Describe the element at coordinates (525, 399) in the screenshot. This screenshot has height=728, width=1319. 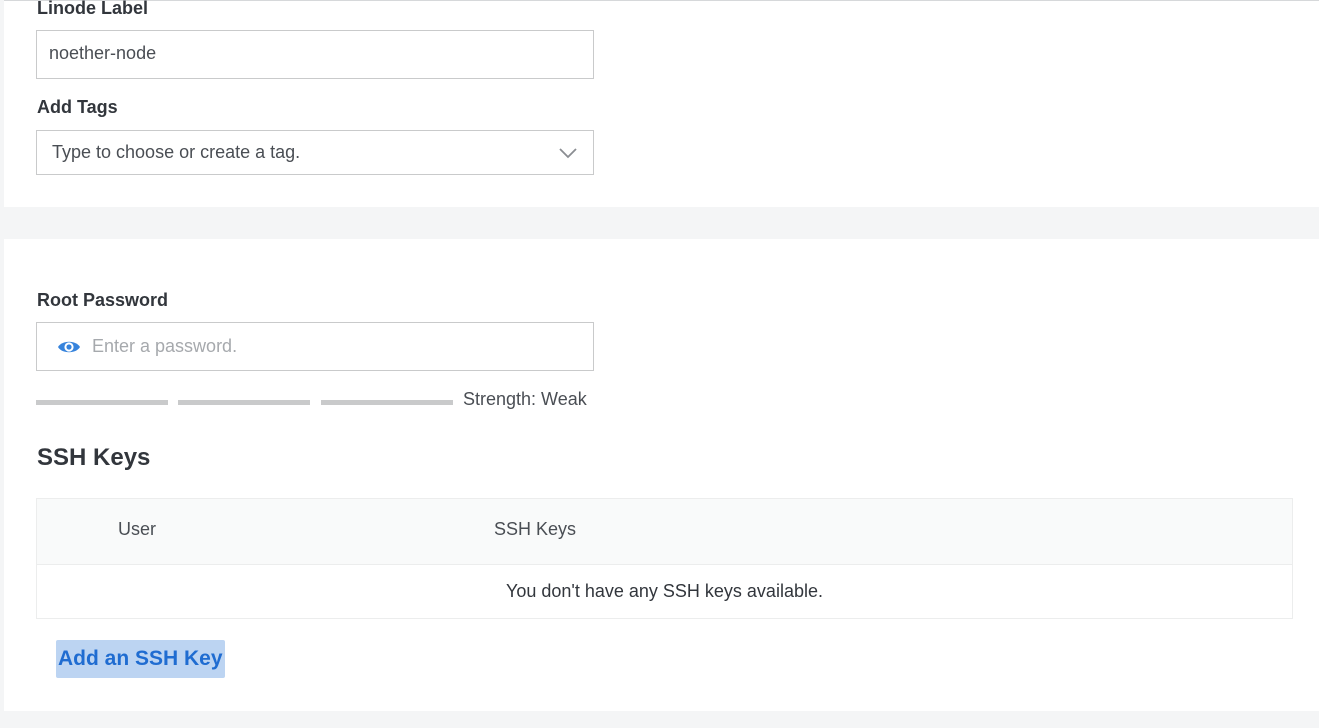
I see `password-strength-text: Strength: Weak` at that location.